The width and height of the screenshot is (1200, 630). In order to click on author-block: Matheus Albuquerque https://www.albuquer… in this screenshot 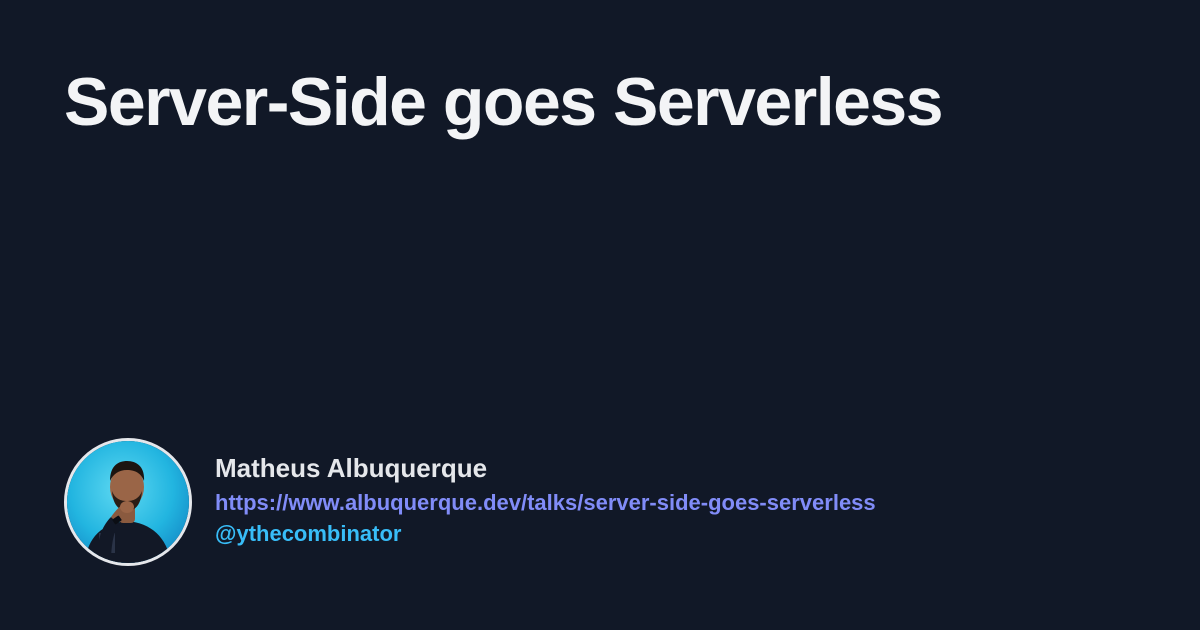, I will do `click(470, 502)`.